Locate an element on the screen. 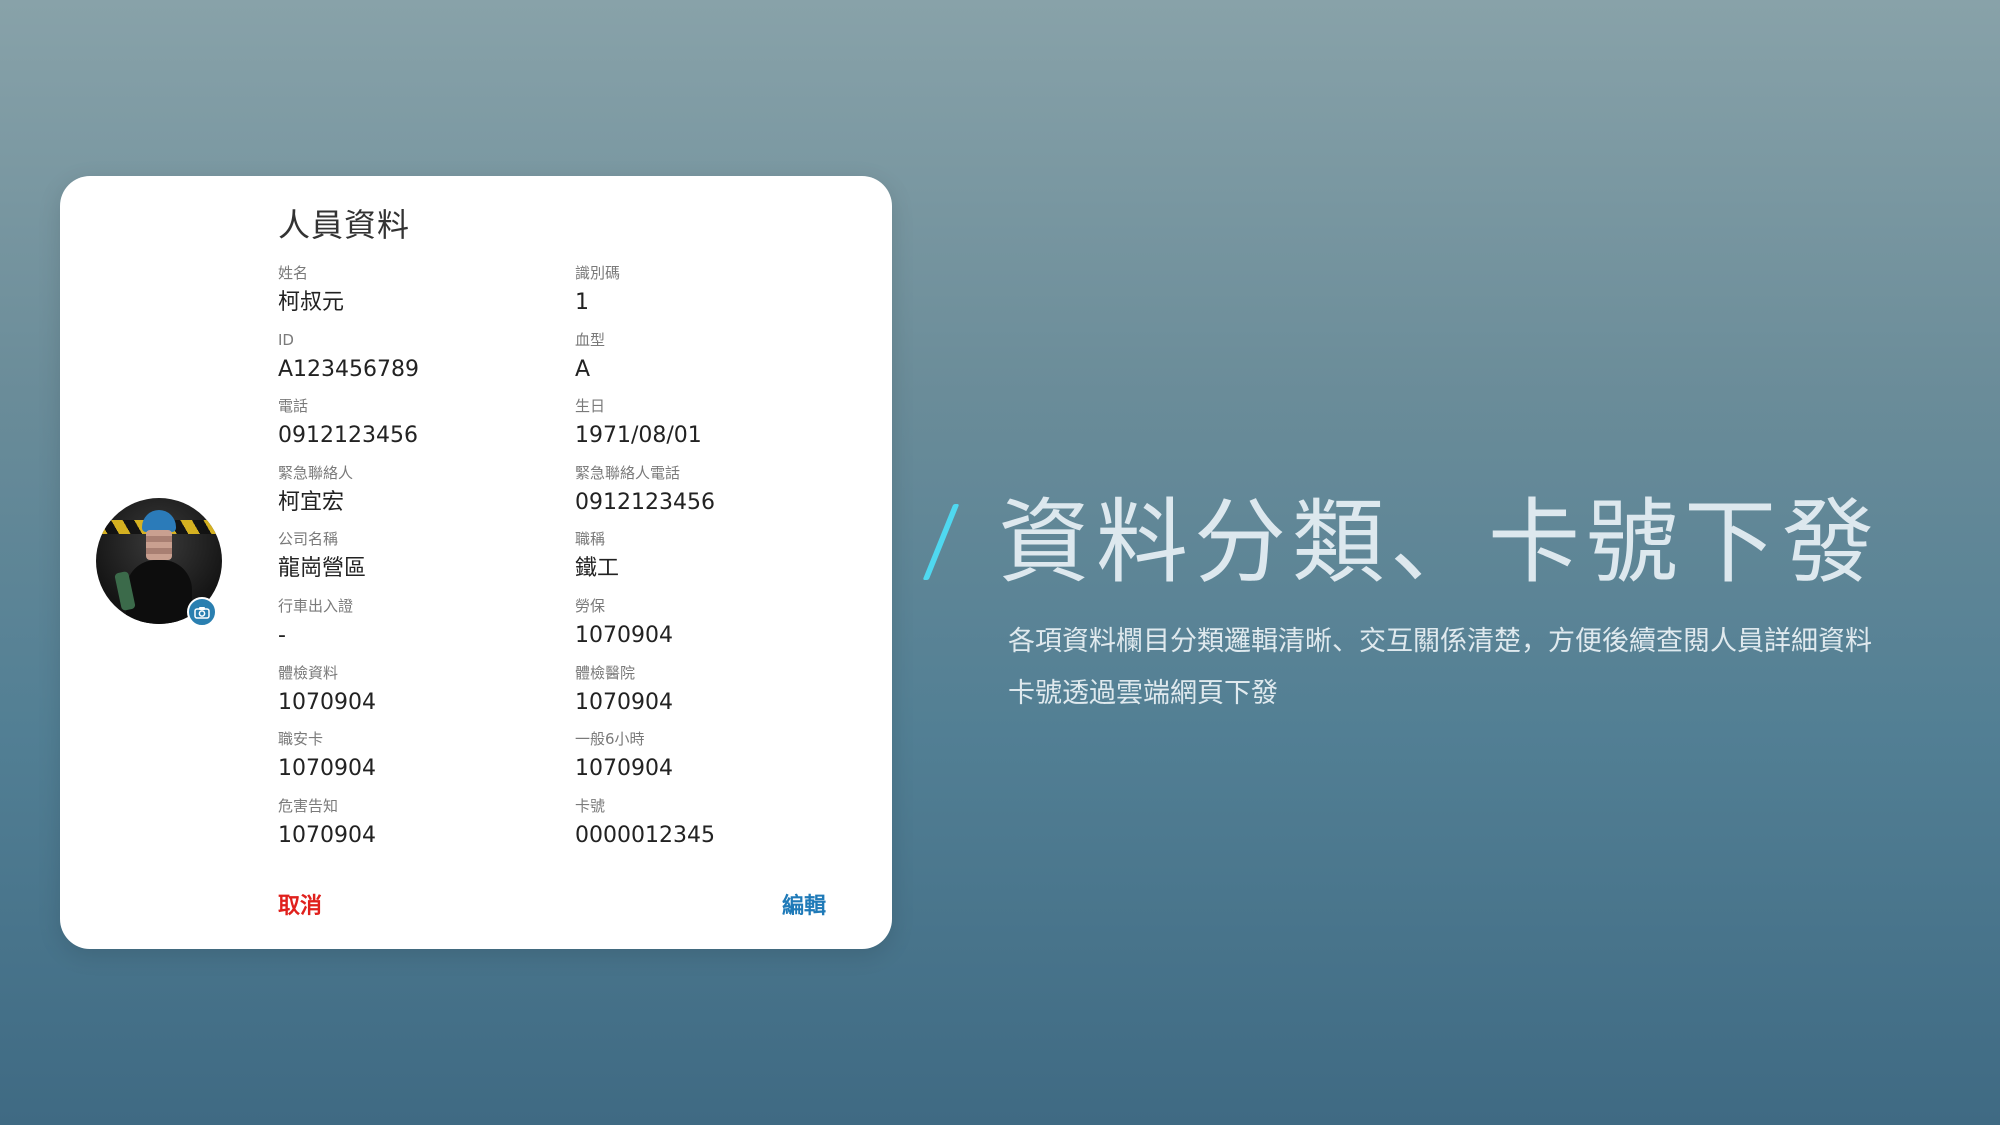 This screenshot has height=1125, width=2000. field-label: 勞保 is located at coordinates (590, 606).